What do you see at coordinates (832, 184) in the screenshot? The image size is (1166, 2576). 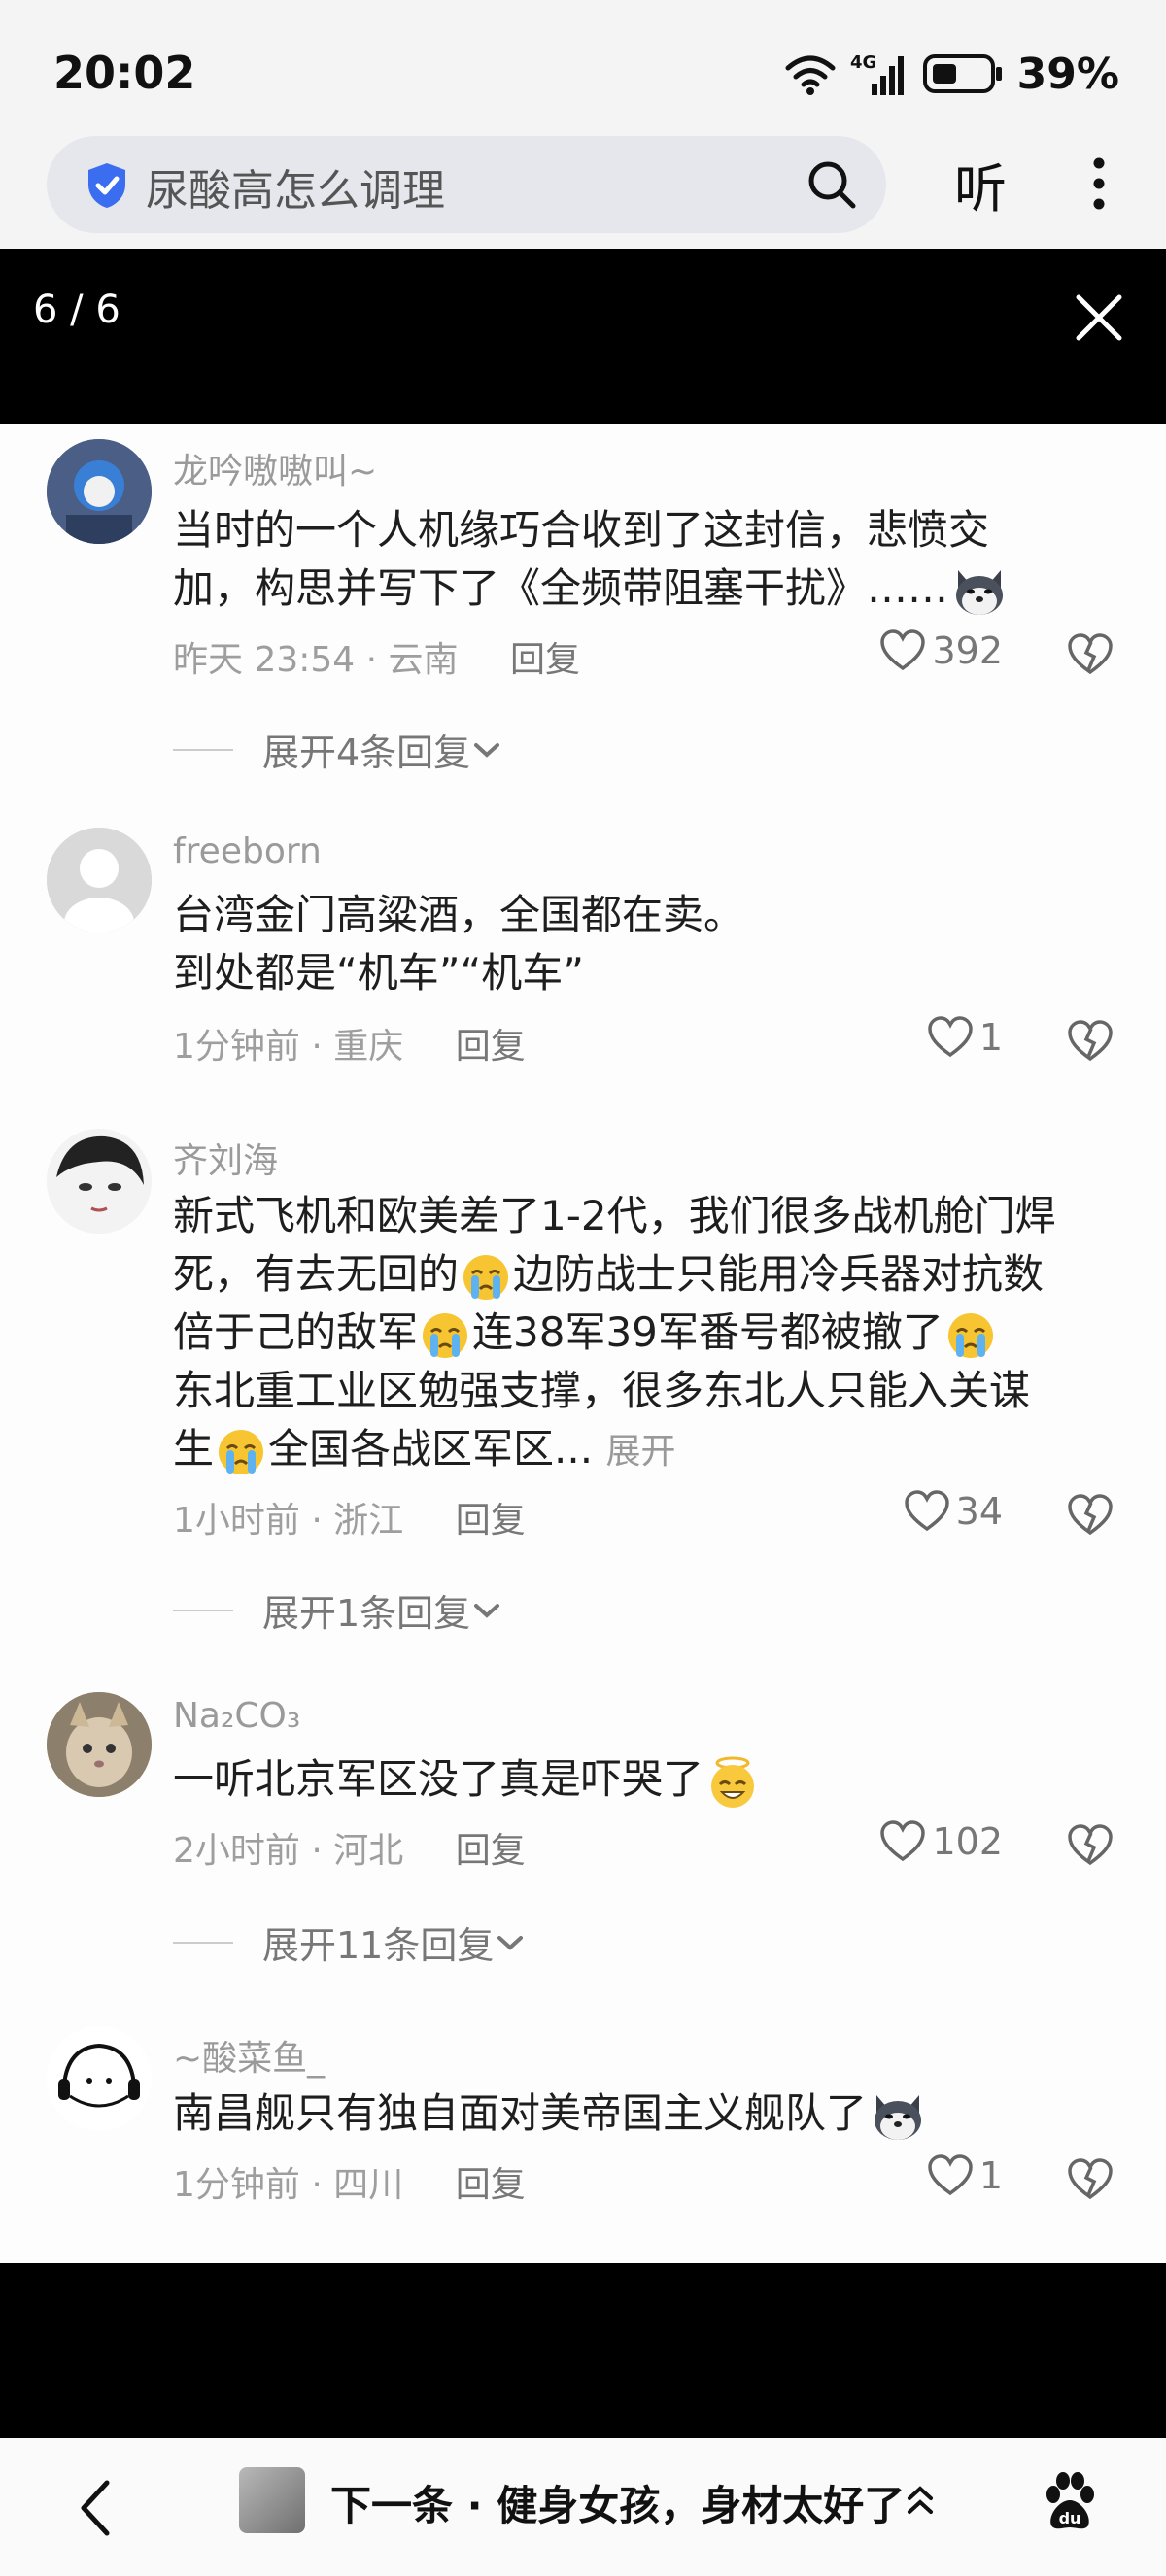 I see `search-icon` at bounding box center [832, 184].